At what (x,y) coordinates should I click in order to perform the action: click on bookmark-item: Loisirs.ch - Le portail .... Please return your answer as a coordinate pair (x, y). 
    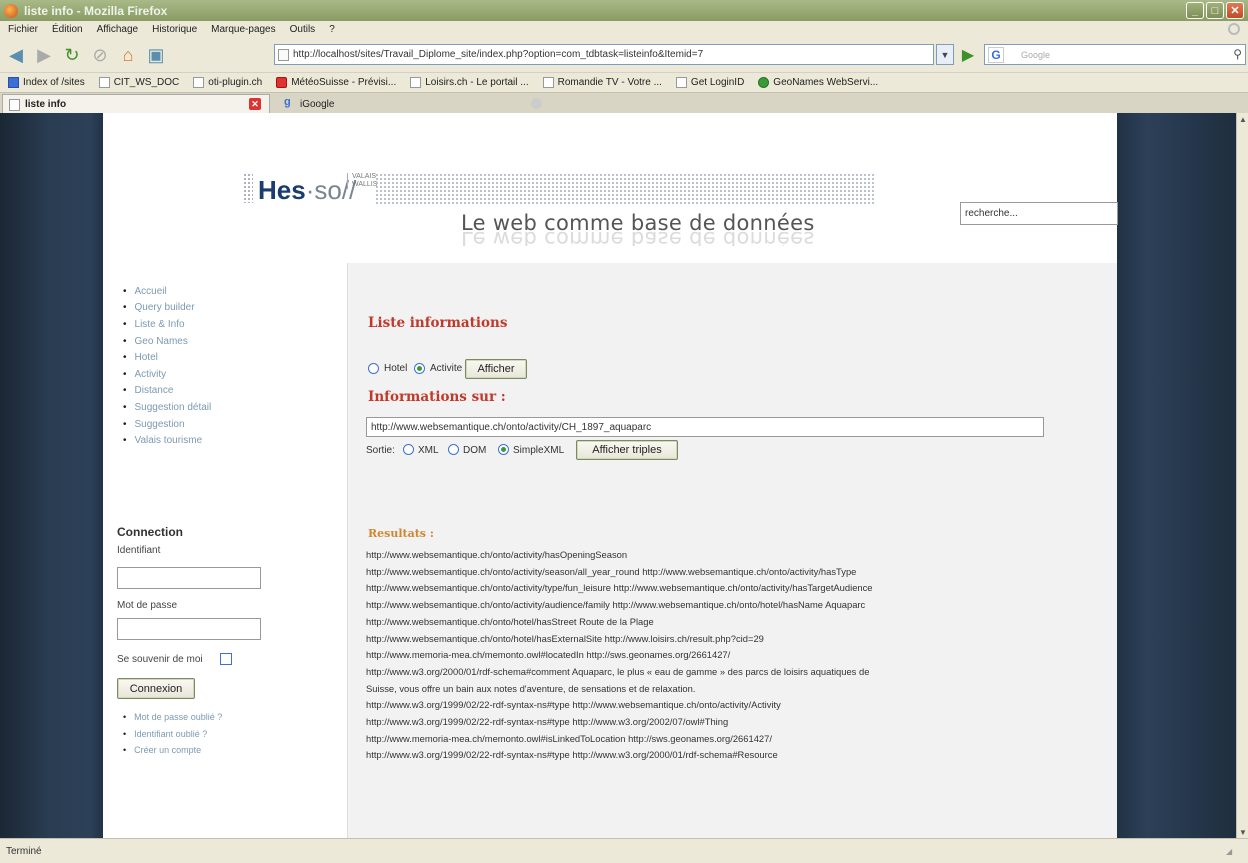
    Looking at the image, I should click on (469, 82).